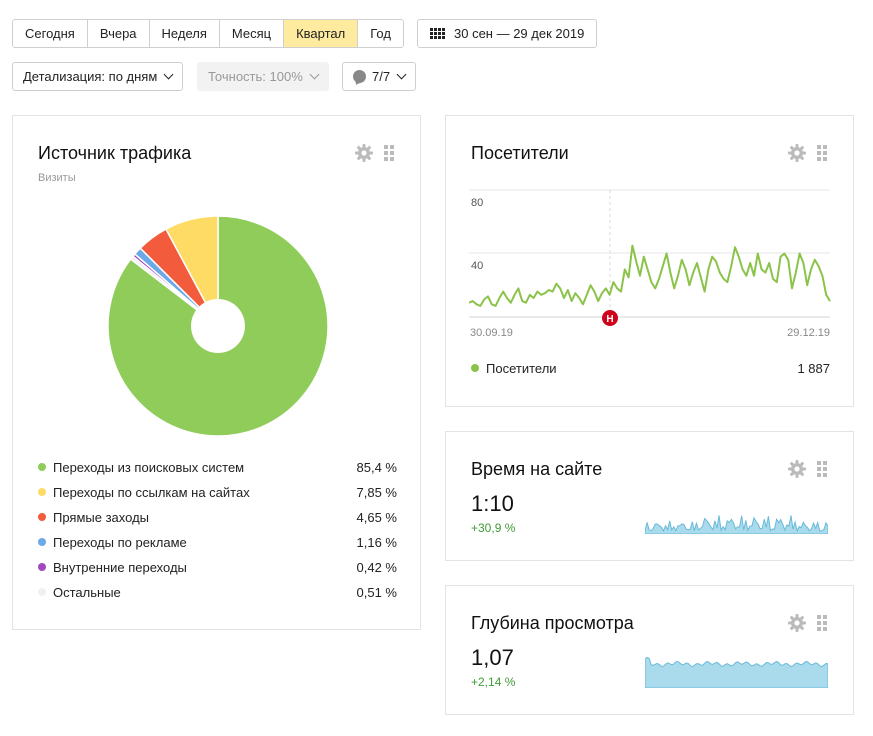 This screenshot has height=736, width=873. I want to click on legend-value: 0,42 %, so click(376, 567).